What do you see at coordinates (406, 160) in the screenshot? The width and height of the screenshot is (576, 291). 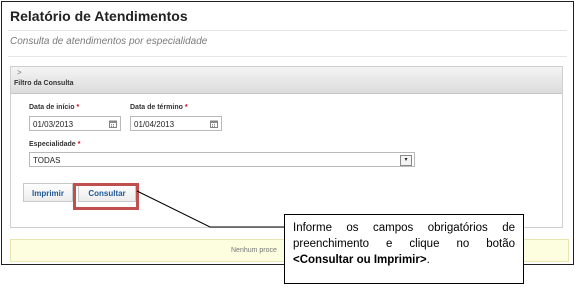 I see `chevron-down-icon: ▾` at bounding box center [406, 160].